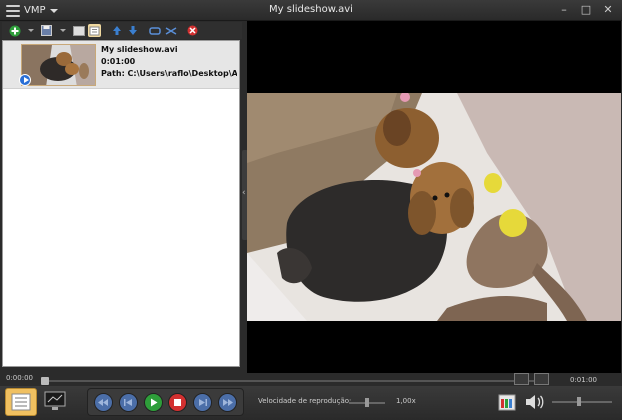 The width and height of the screenshot is (622, 420). Describe the element at coordinates (305, 401) in the screenshot. I see `speed-label: Velocidade de reprodução:` at that location.